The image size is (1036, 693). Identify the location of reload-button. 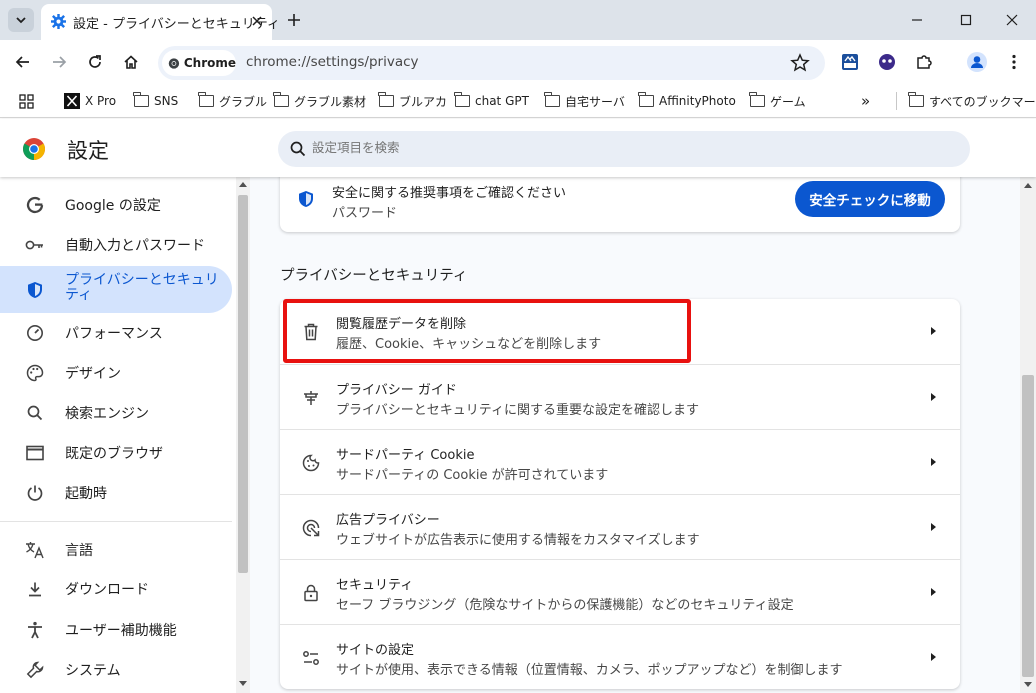
(95, 62).